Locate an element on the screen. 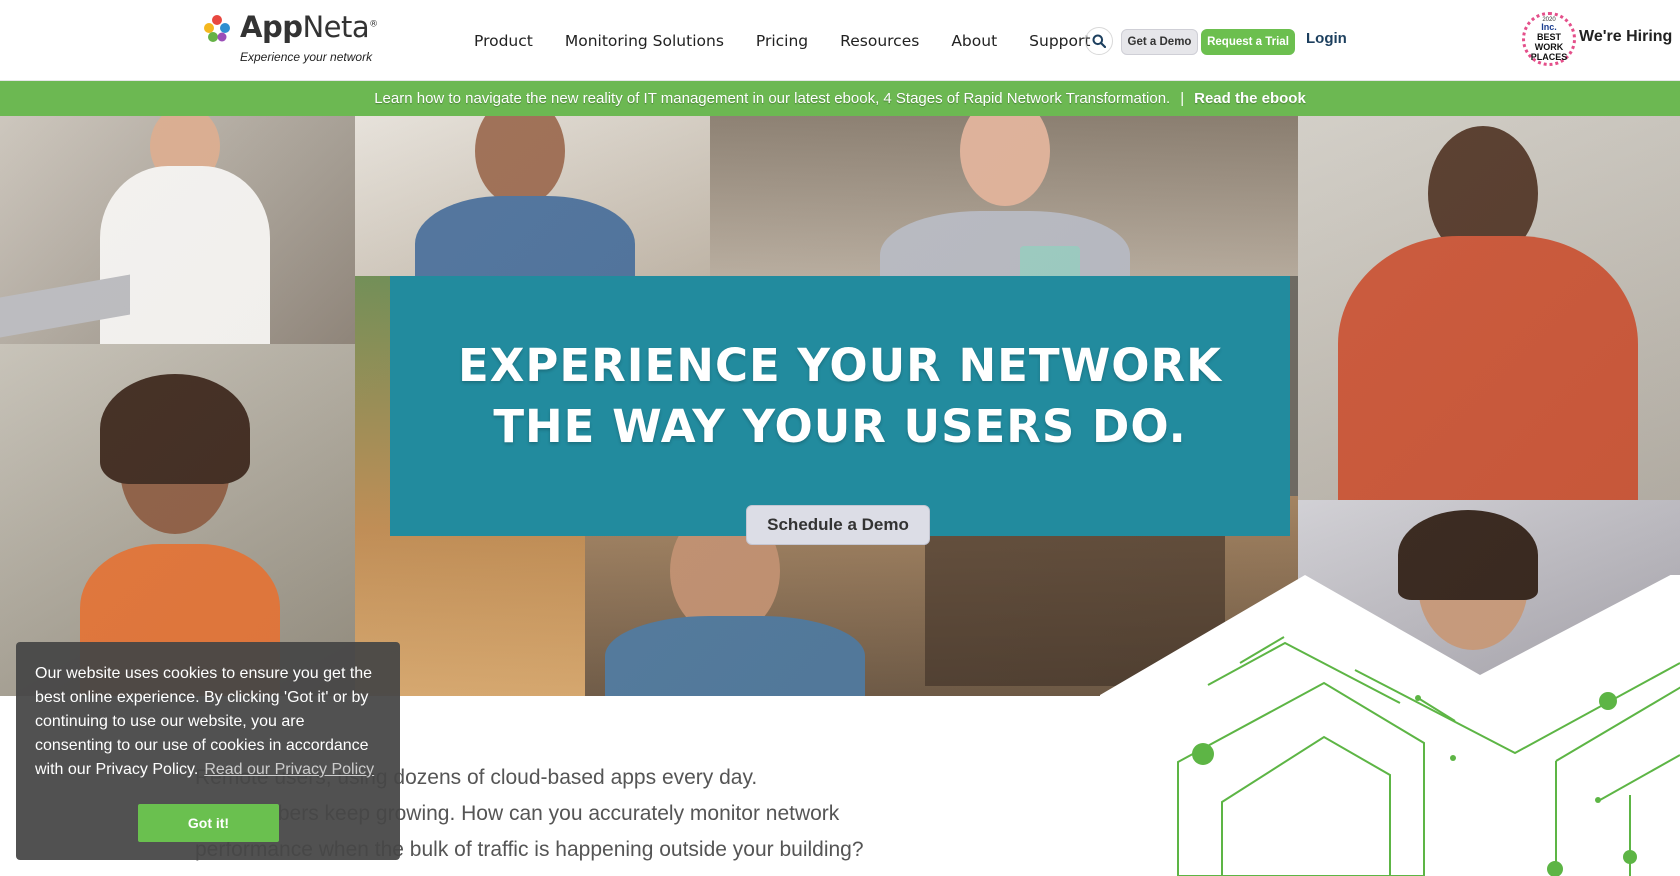  logo-wordmark: AppNeta® is located at coordinates (309, 27).